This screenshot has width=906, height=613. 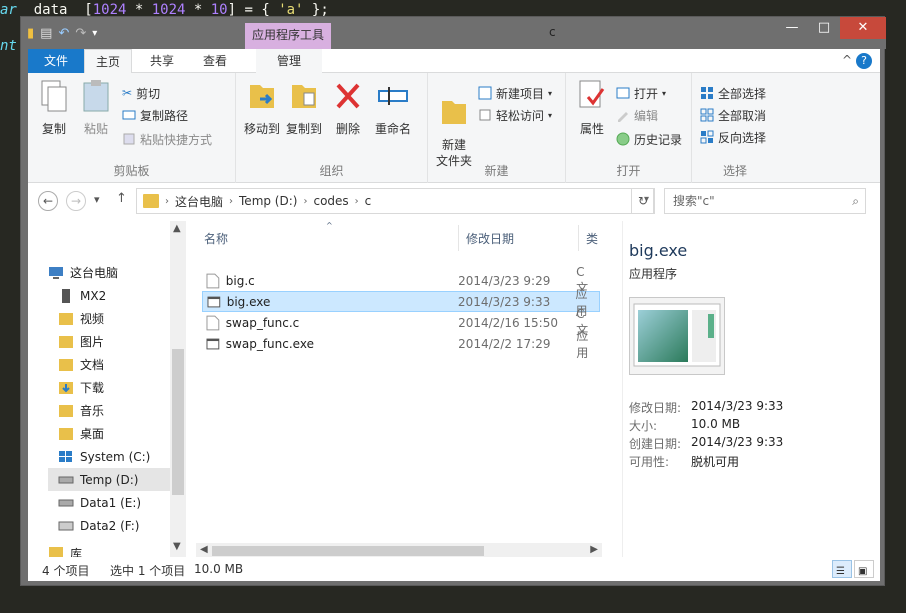 What do you see at coordinates (655, 408) in the screenshot?
I see `prop-key: 修改日期:` at bounding box center [655, 408].